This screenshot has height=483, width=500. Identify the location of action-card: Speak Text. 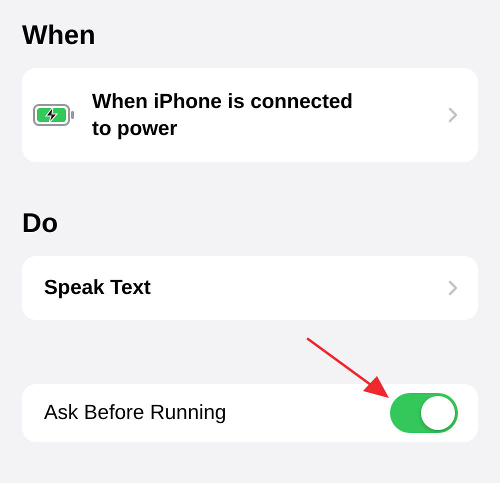
(250, 288).